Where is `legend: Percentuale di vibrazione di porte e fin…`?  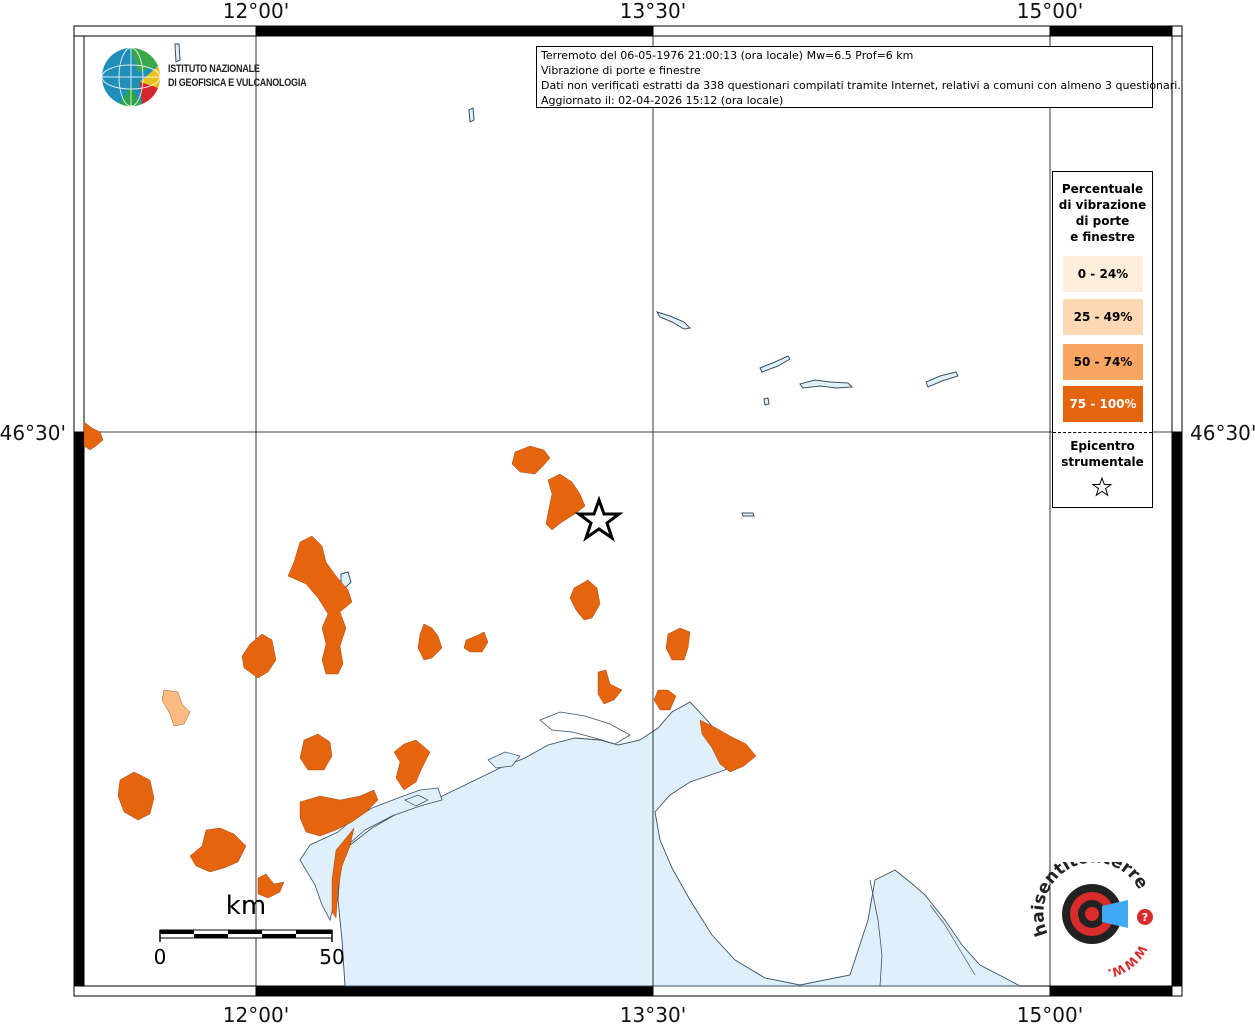 legend: Percentuale di vibrazione di porte e fin… is located at coordinates (1102, 339).